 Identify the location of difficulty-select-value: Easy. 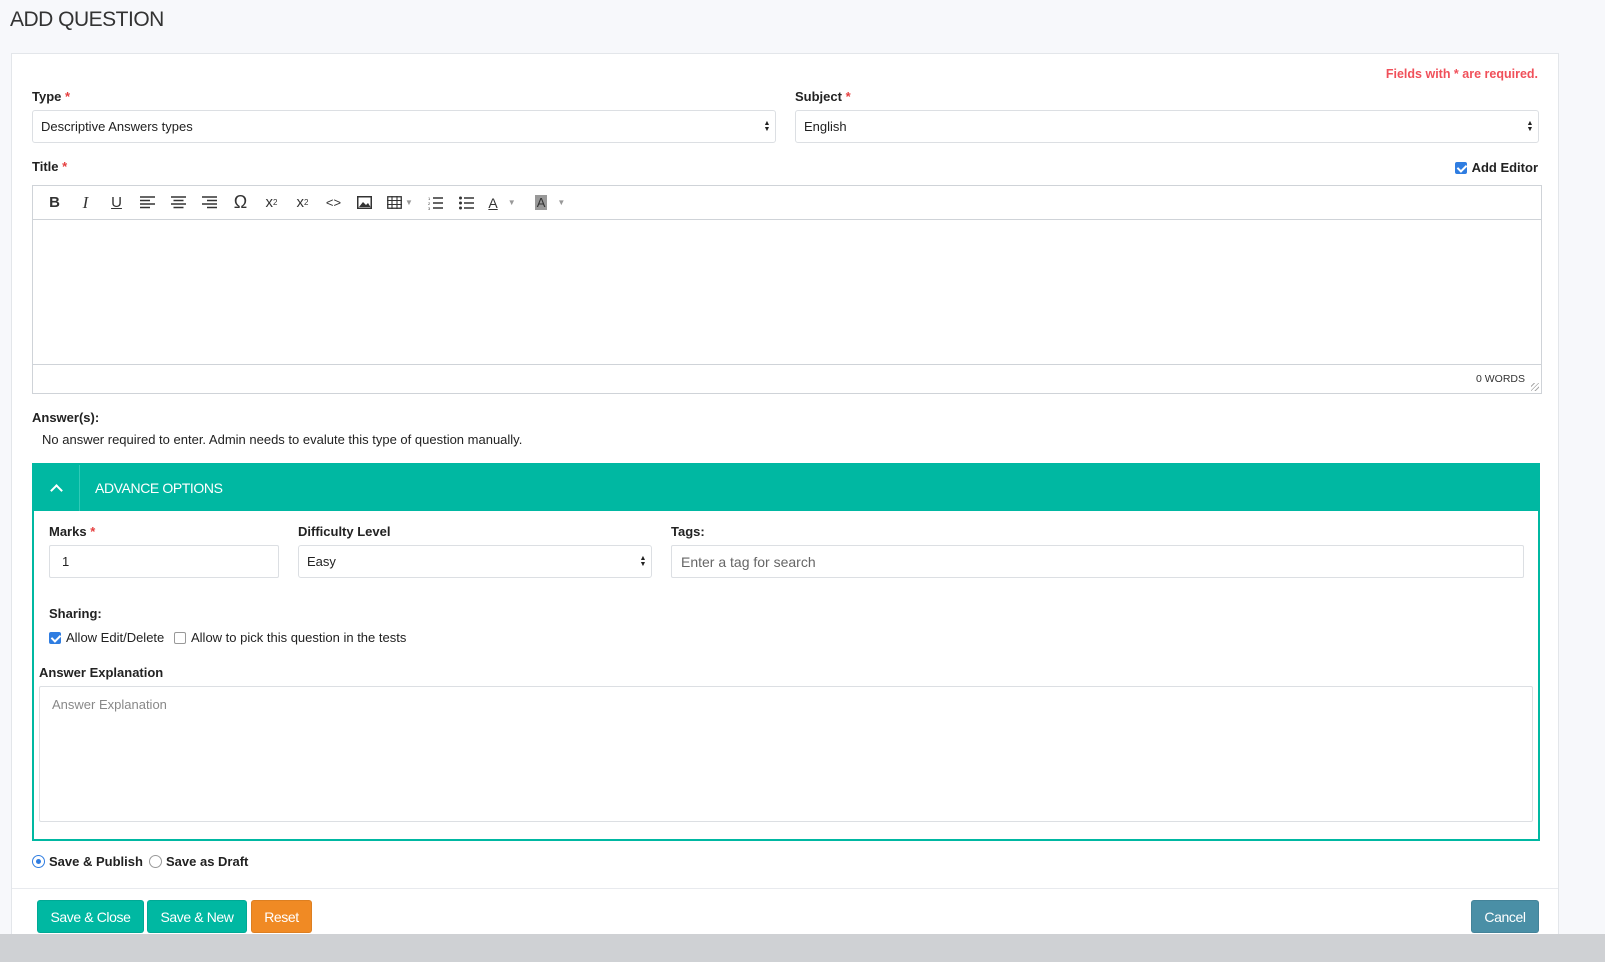
(321, 561).